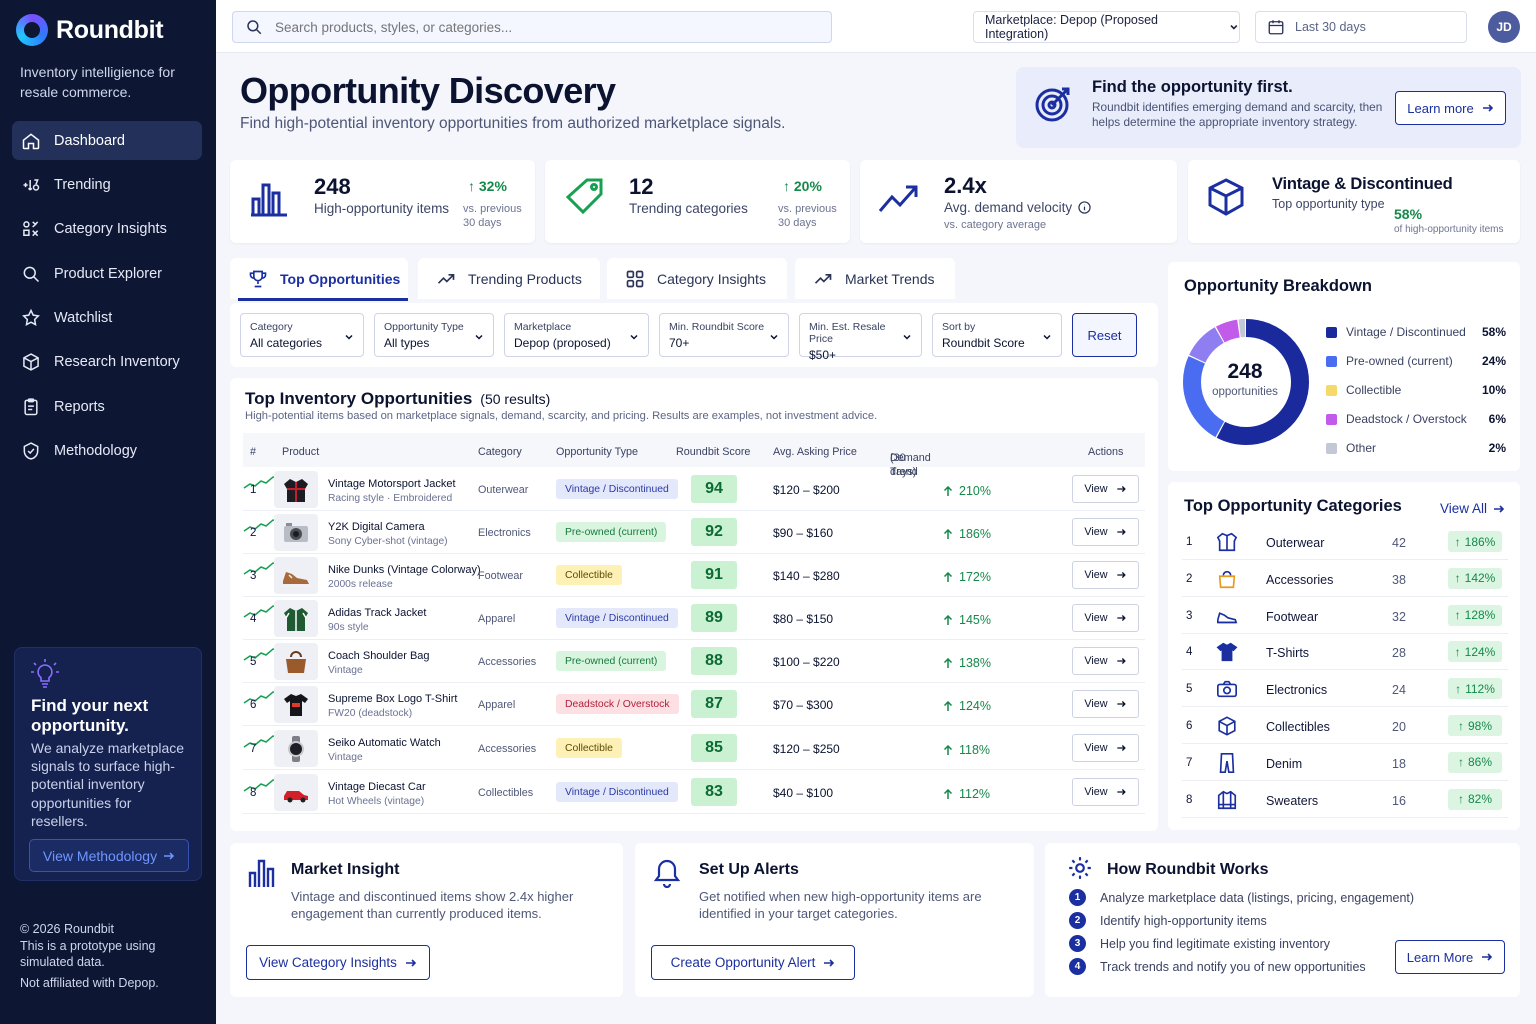  I want to click on sidebar-item-dashboard: Dashboard, so click(107, 140).